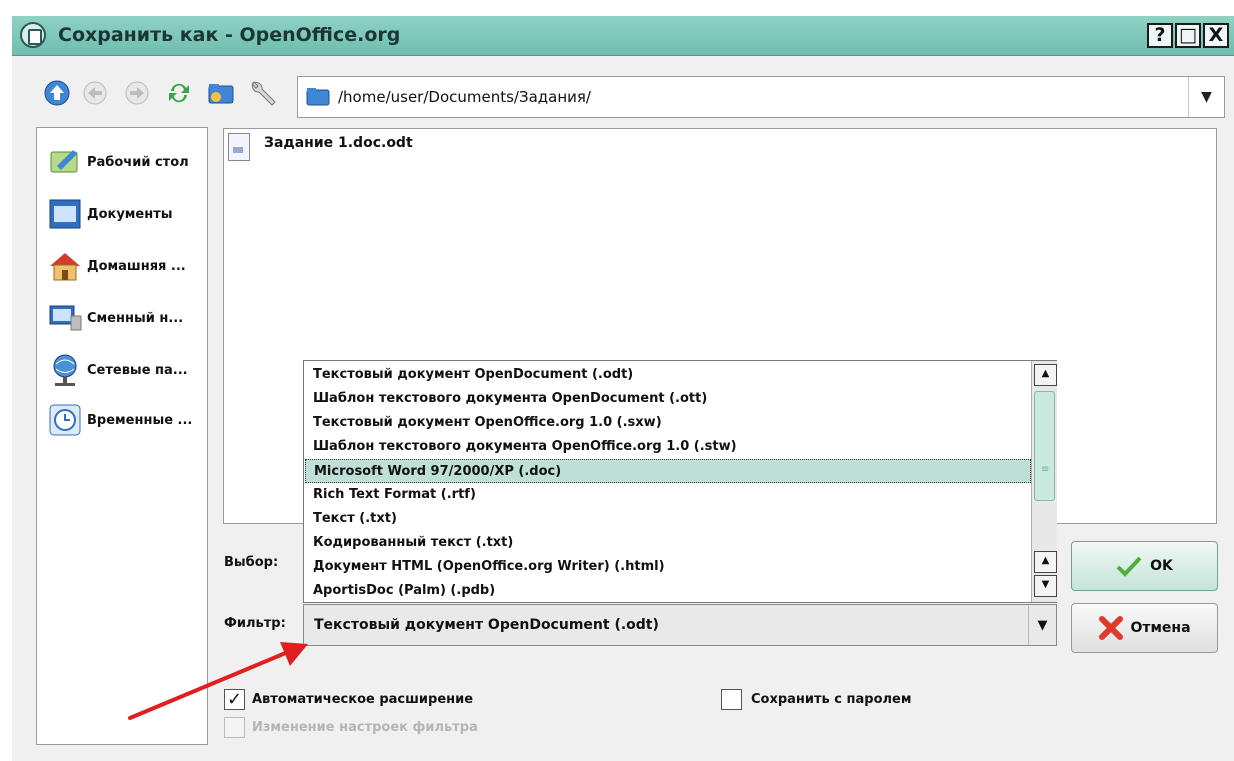 Image resolution: width=1234 pixels, height=761 pixels. I want to click on current-path: /home/user/Documents/Задания/, so click(464, 97).